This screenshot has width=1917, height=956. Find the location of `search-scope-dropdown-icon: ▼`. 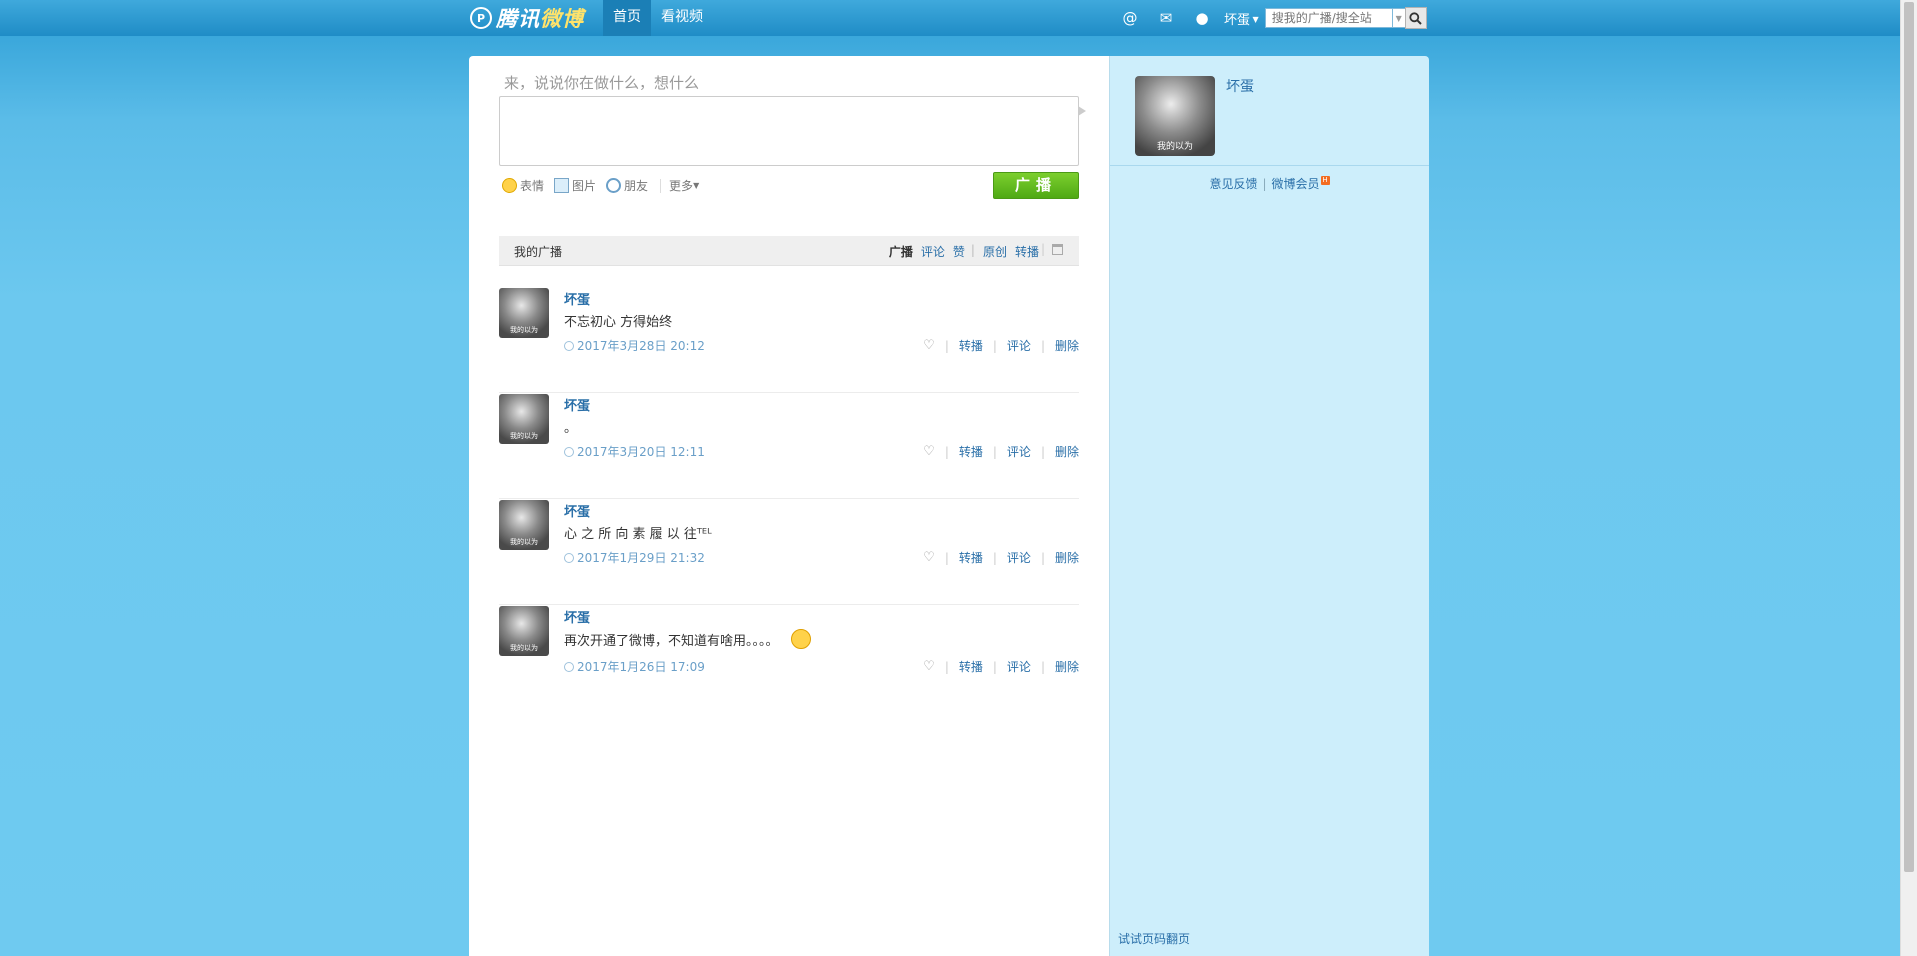

search-scope-dropdown-icon: ▼ is located at coordinates (1398, 18).